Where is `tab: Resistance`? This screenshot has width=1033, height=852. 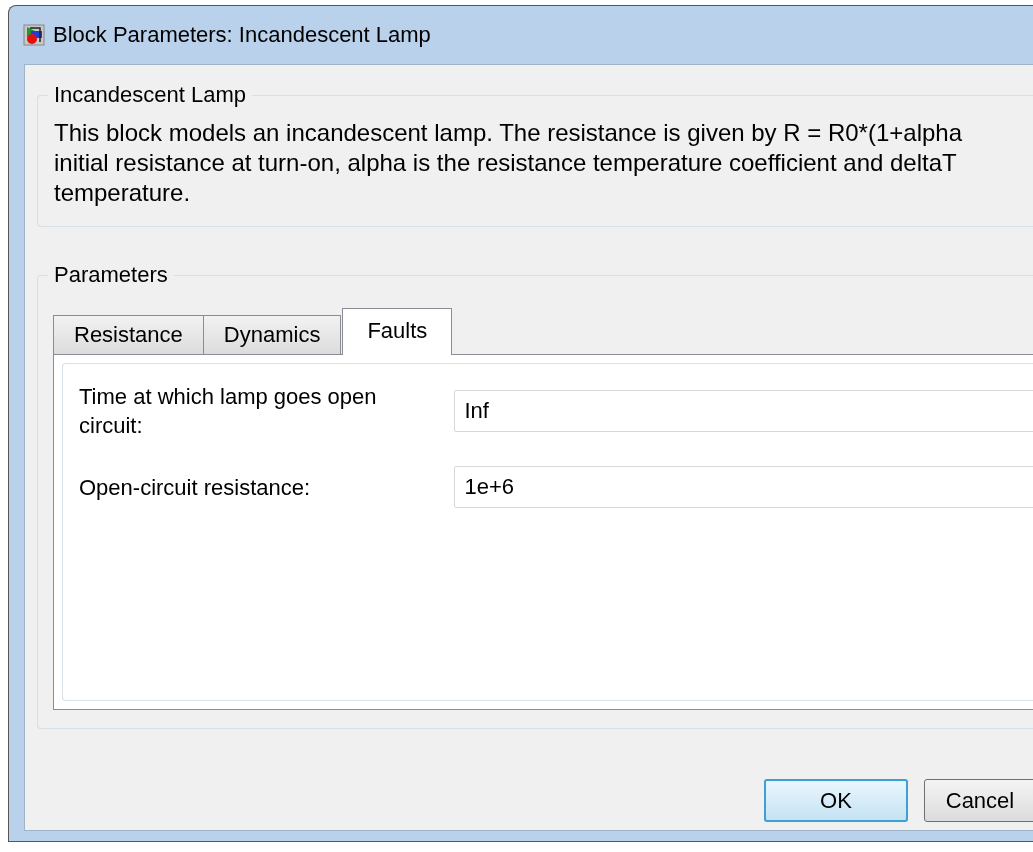
tab: Resistance is located at coordinates (128, 334).